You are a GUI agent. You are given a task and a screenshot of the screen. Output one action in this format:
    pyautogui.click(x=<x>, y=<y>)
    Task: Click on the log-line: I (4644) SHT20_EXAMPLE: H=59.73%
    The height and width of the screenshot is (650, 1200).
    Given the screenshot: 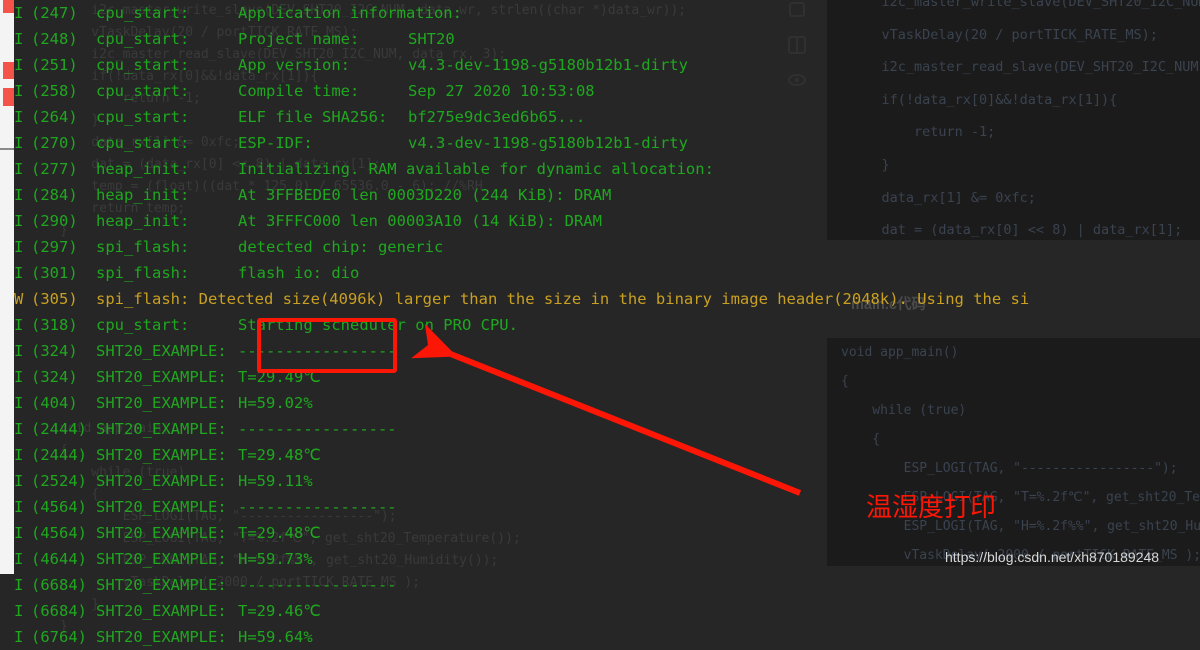 What is the action you would take?
    pyautogui.click(x=521, y=559)
    